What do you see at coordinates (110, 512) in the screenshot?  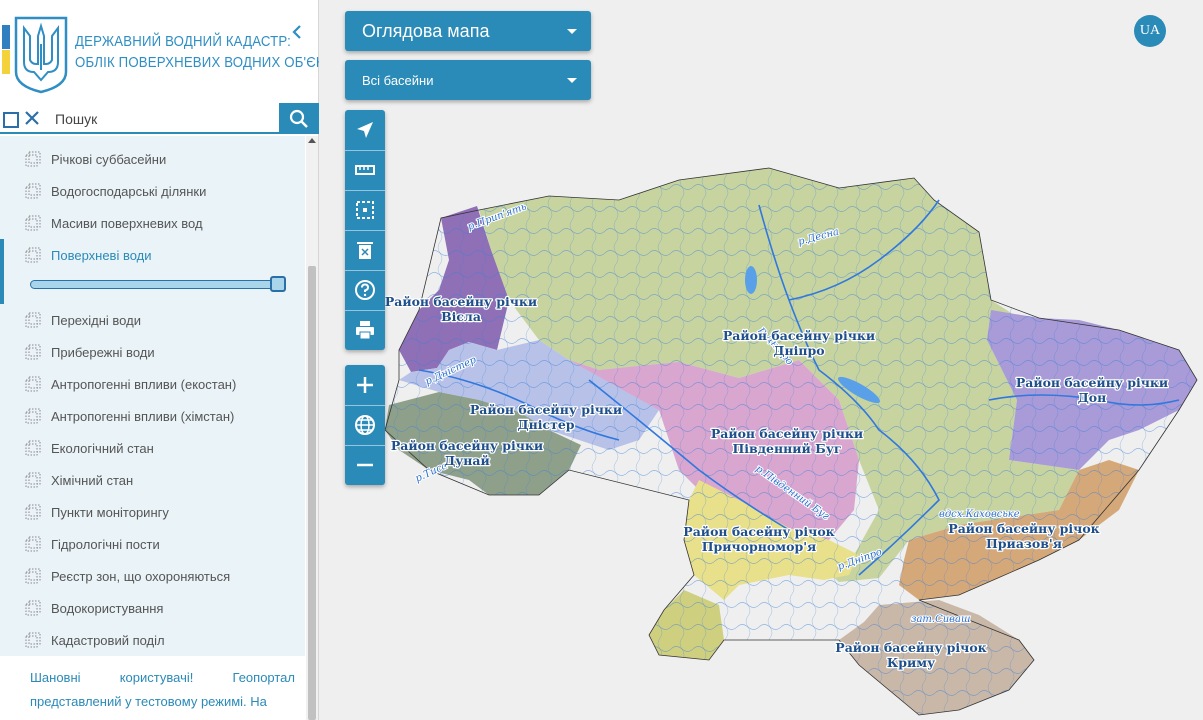 I see `layer-label: Пункти моніторингу` at bounding box center [110, 512].